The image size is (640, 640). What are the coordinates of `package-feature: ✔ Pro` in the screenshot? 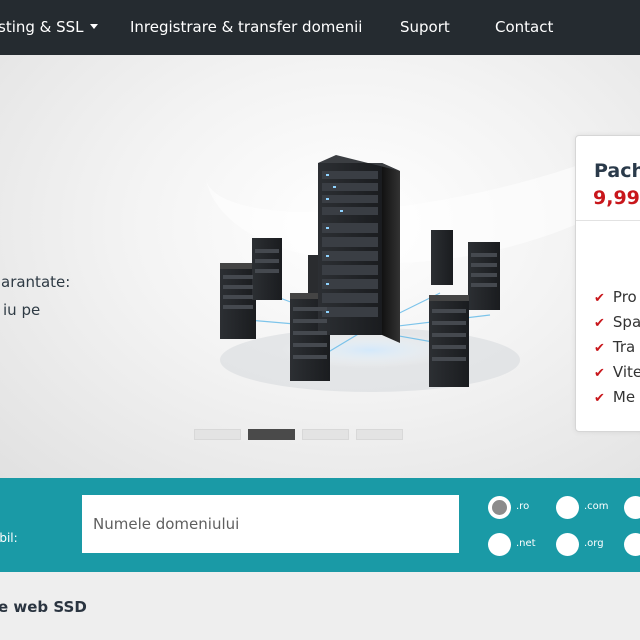 It's located at (615, 297).